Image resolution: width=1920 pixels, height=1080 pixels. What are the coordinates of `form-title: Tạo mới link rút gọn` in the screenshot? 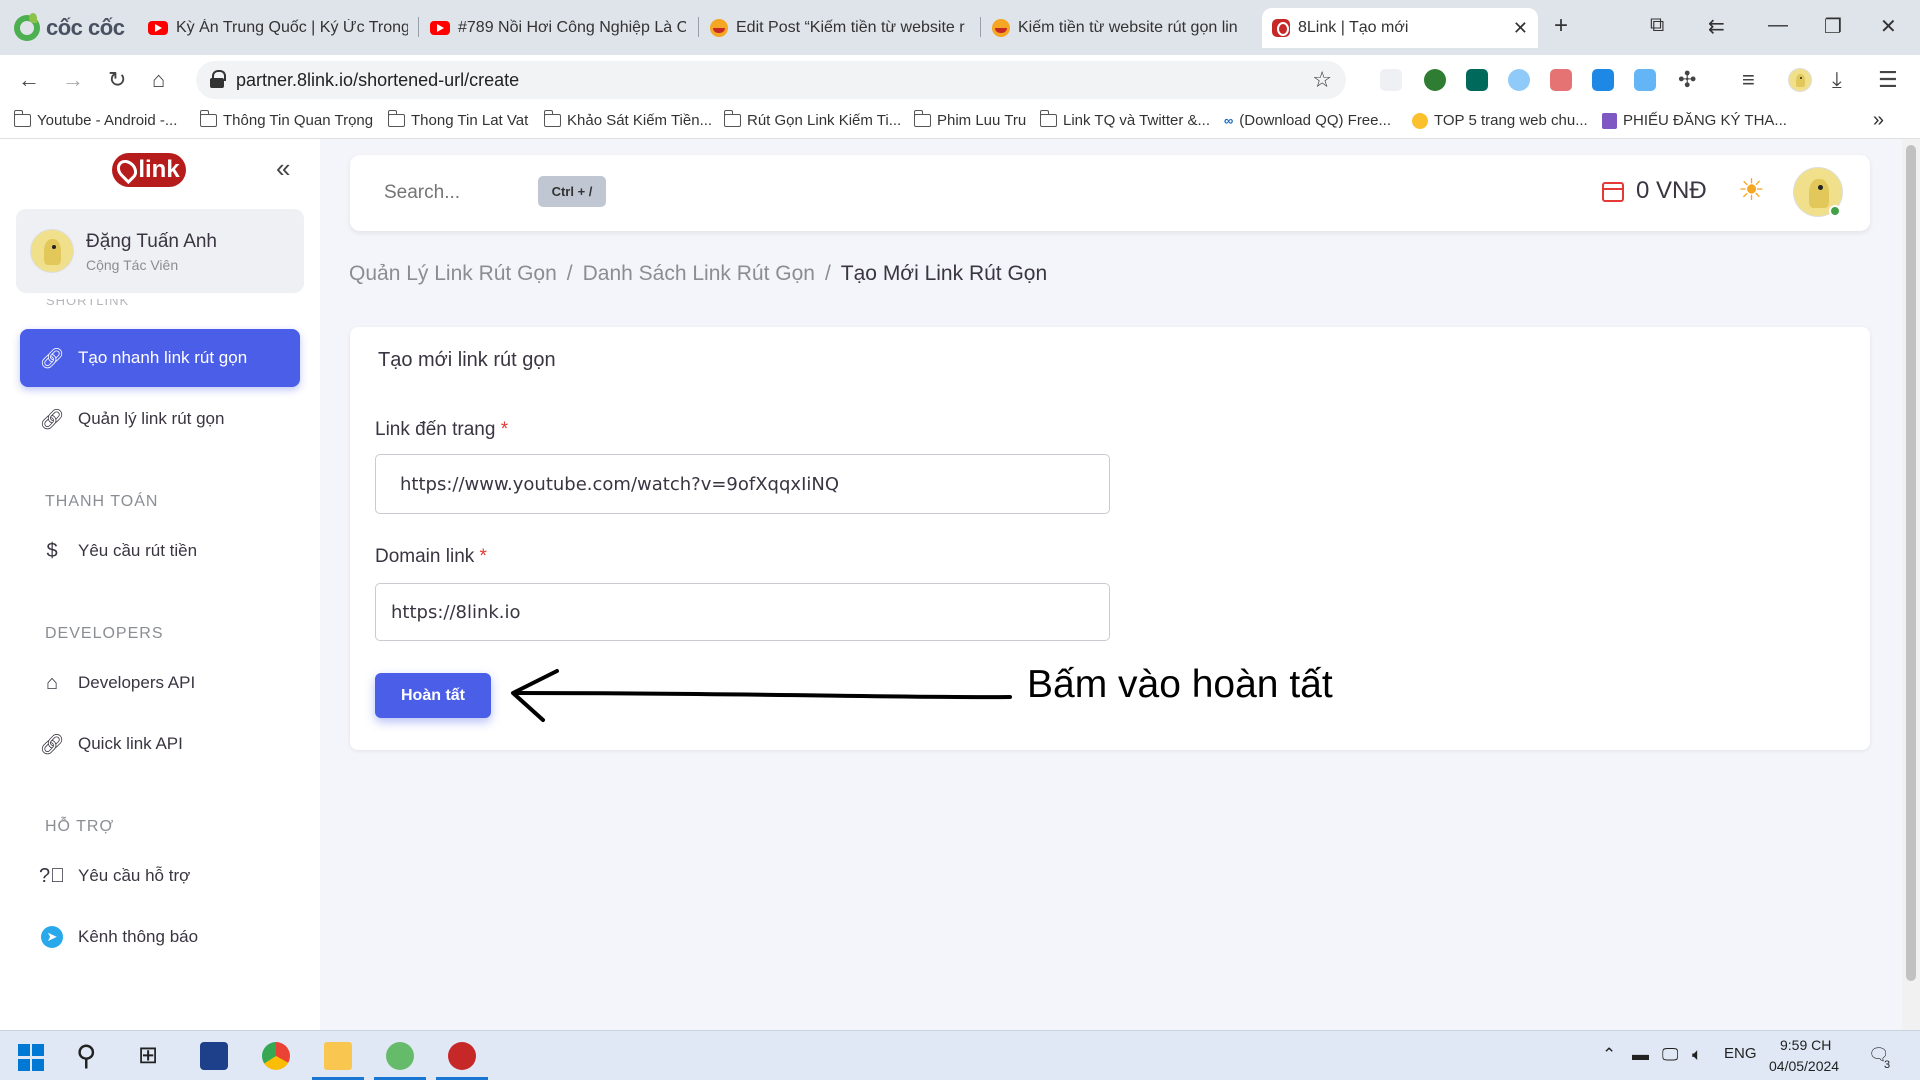 It's located at (467, 360).